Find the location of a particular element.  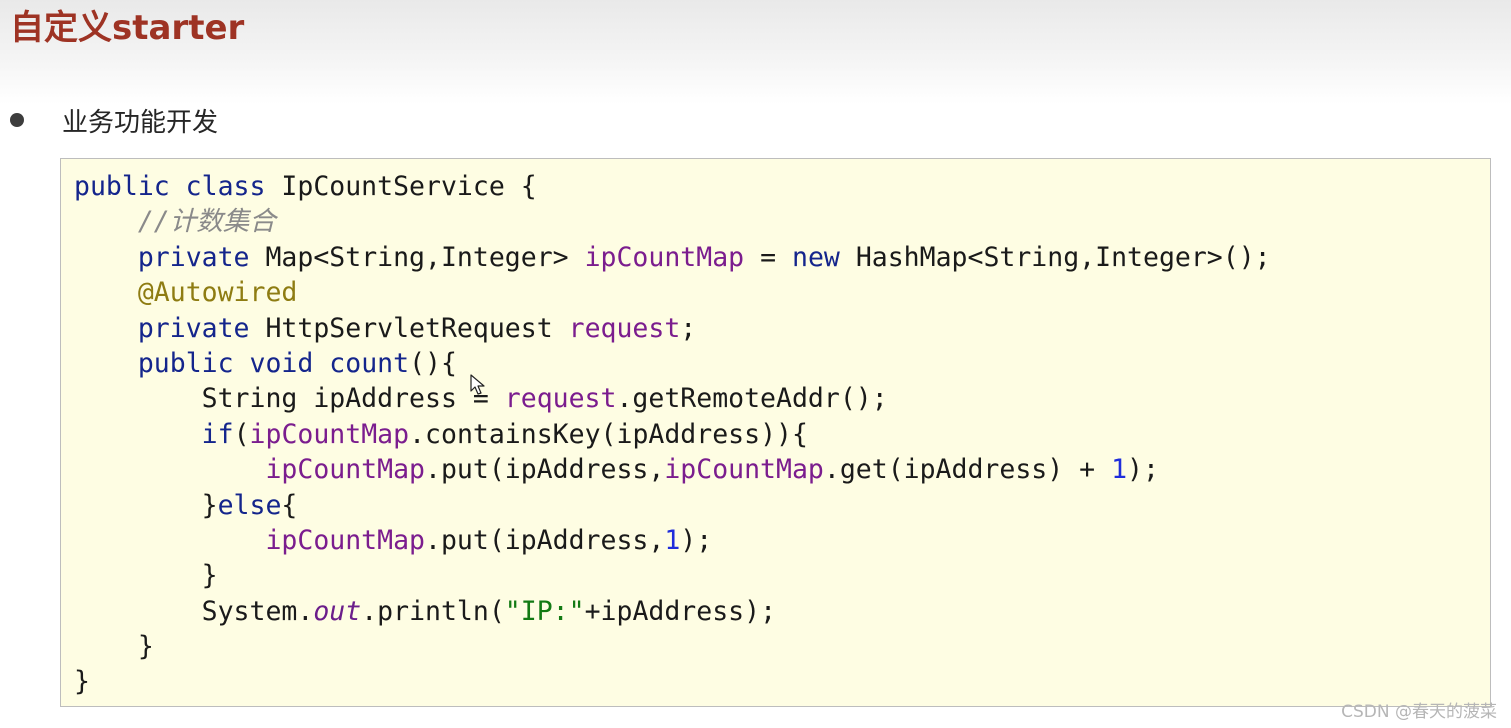

code-line: private HttpServletRequest request; is located at coordinates (782, 328).